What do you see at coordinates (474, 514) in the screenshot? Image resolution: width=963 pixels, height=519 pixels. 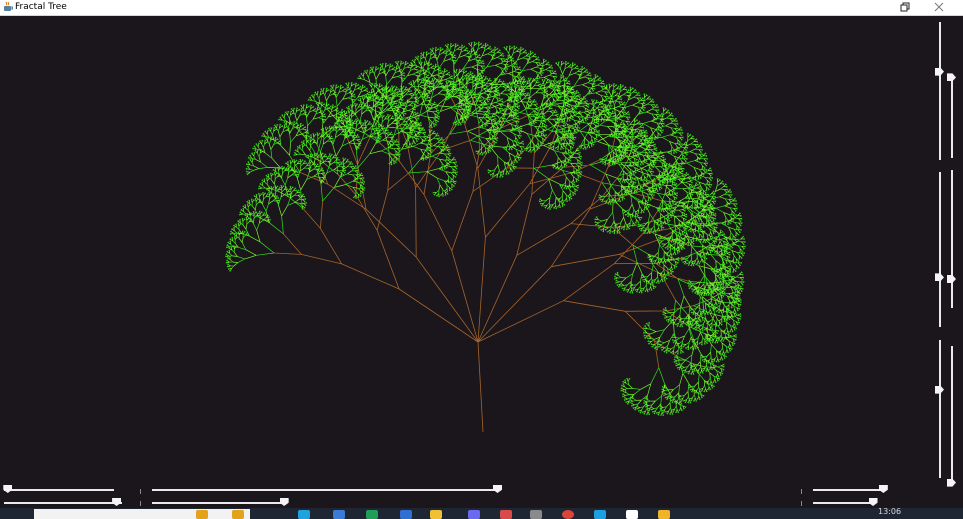 I see `paint-icon` at bounding box center [474, 514].